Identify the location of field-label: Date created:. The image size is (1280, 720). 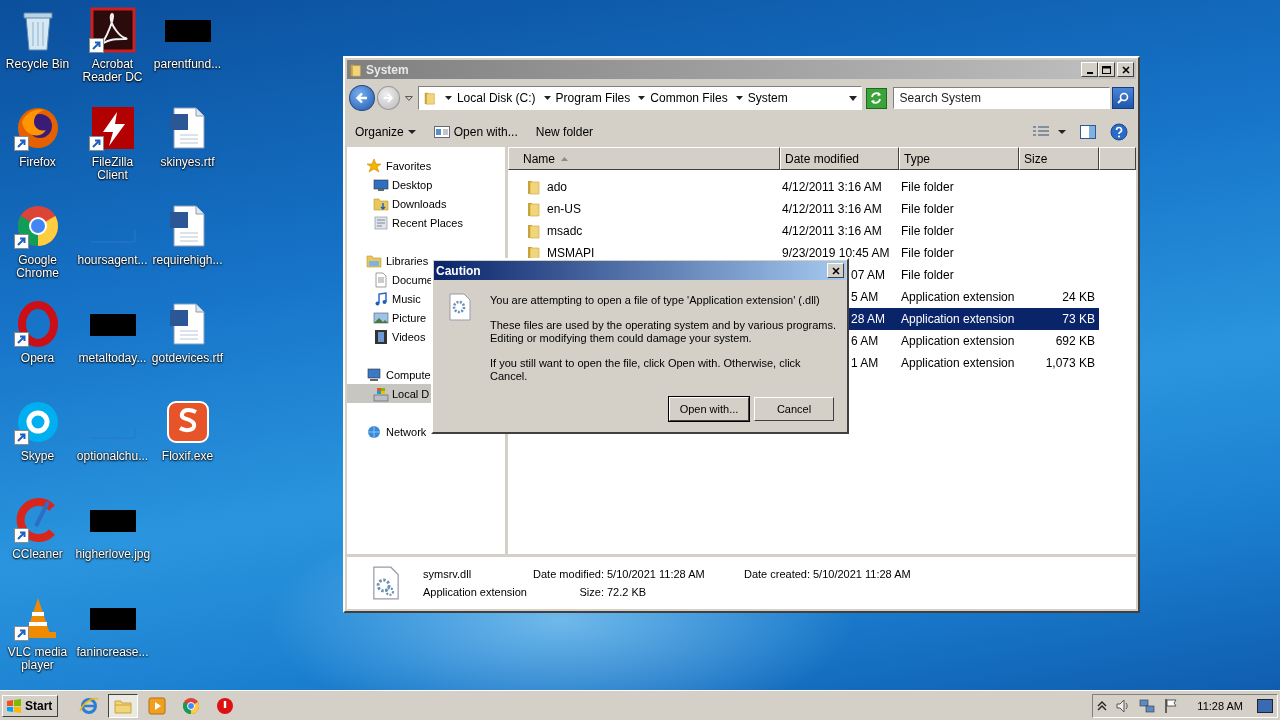
(776, 574).